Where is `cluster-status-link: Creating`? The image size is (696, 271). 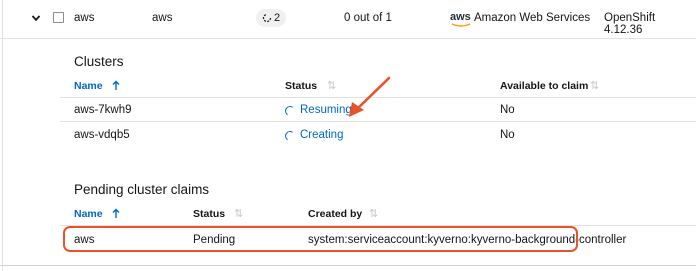
cluster-status-link: Creating is located at coordinates (321, 135).